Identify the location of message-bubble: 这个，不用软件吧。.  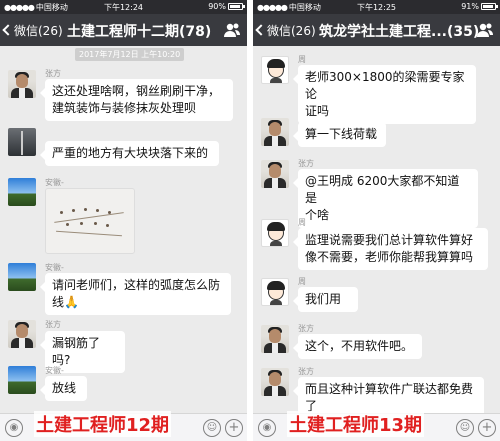
(357, 346).